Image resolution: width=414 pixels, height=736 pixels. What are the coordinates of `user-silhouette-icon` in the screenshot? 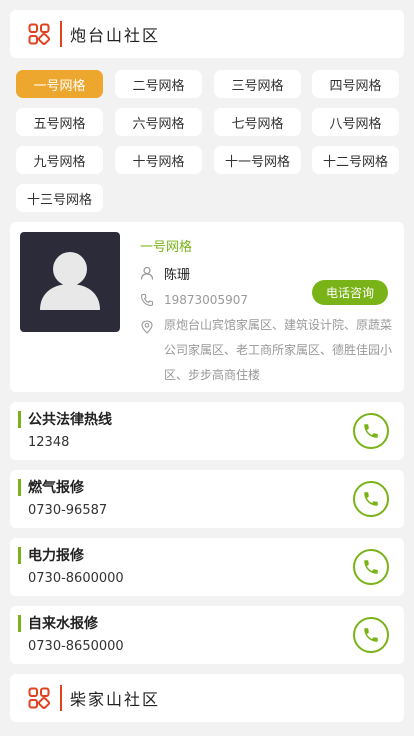 It's located at (70, 281).